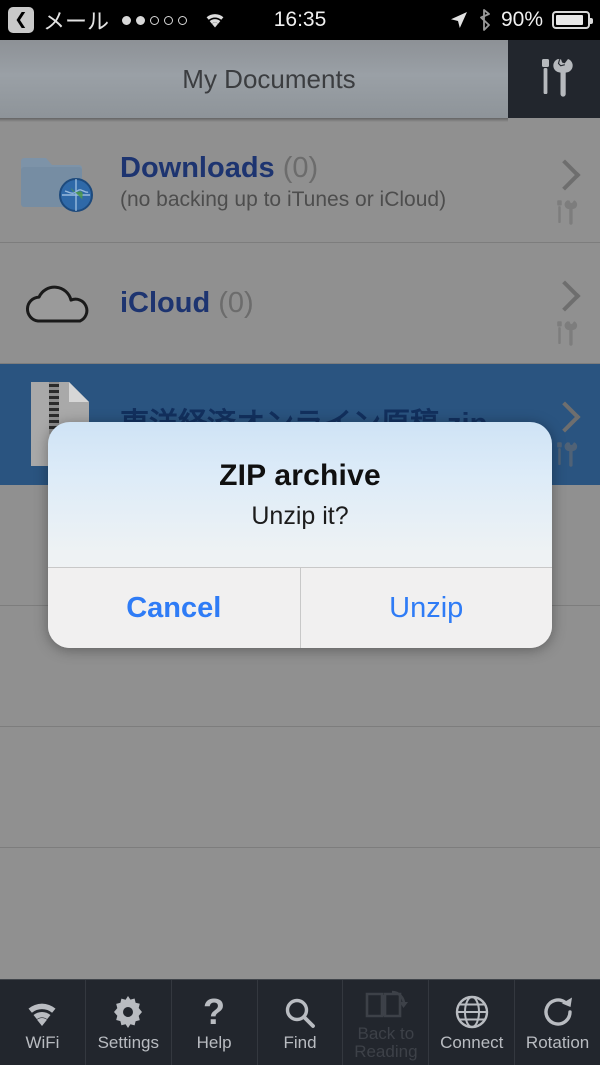 Image resolution: width=600 pixels, height=1065 pixels. I want to click on list-item-text: iCloud (0), so click(360, 303).